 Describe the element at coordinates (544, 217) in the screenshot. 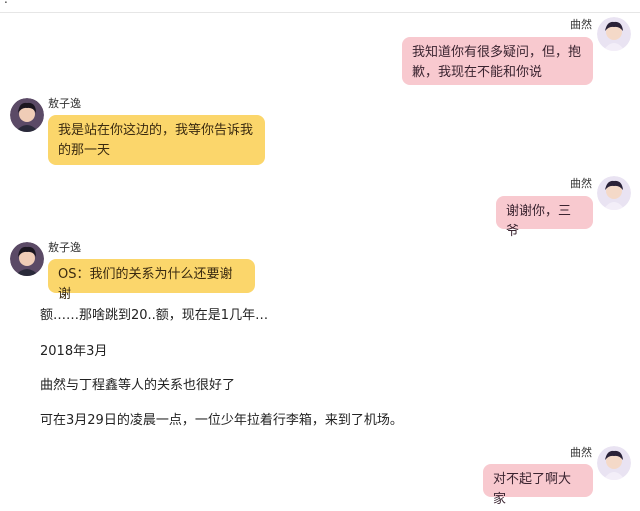

I see `message-bubble: 谢谢你，三爷` at that location.